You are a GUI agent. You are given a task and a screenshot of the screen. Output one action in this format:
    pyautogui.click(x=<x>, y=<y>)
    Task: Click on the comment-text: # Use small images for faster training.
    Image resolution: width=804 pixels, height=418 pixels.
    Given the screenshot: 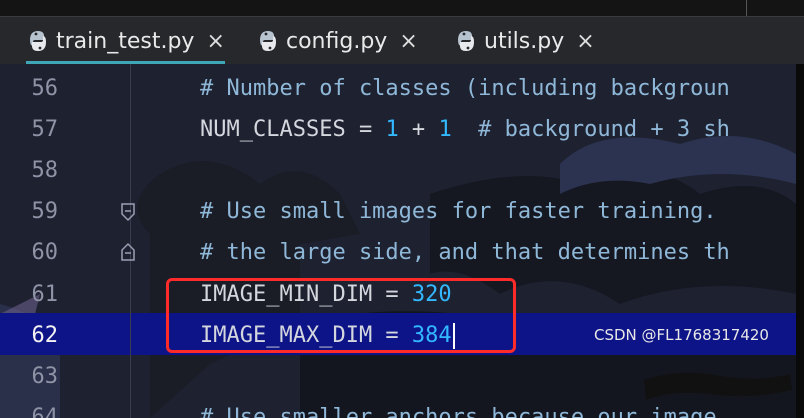 What is the action you would take?
    pyautogui.click(x=465, y=211)
    